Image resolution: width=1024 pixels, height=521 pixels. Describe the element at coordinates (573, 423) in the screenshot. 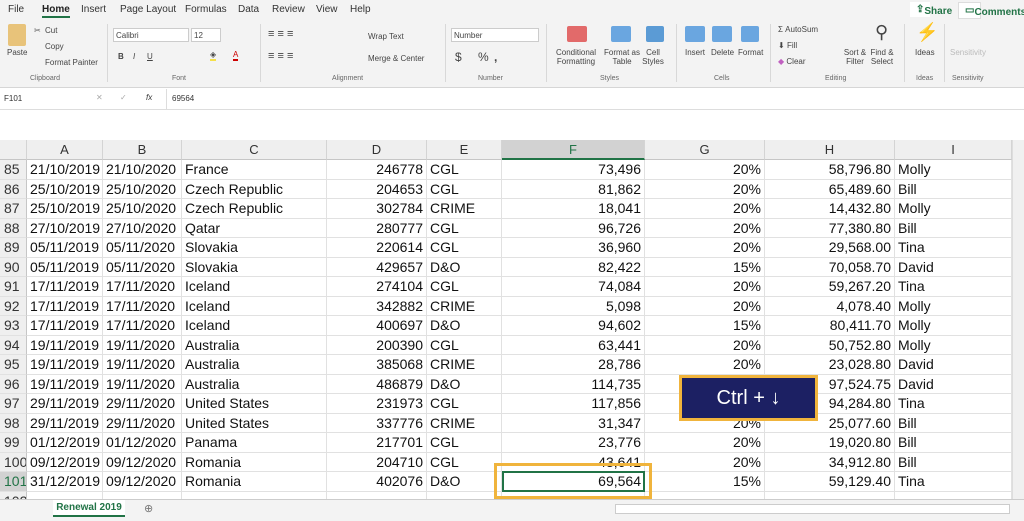

I see `cell-f: 31,347` at that location.